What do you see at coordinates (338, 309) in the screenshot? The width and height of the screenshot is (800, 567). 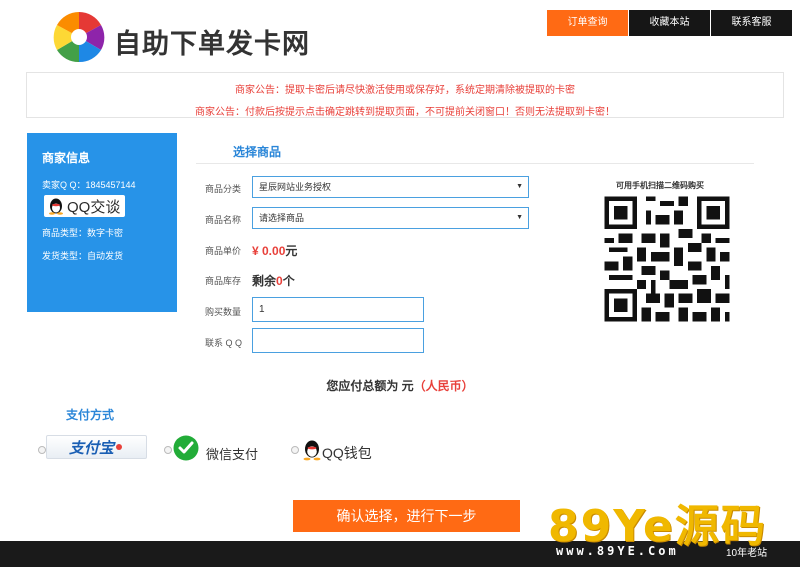 I see `quantity-input: 1` at bounding box center [338, 309].